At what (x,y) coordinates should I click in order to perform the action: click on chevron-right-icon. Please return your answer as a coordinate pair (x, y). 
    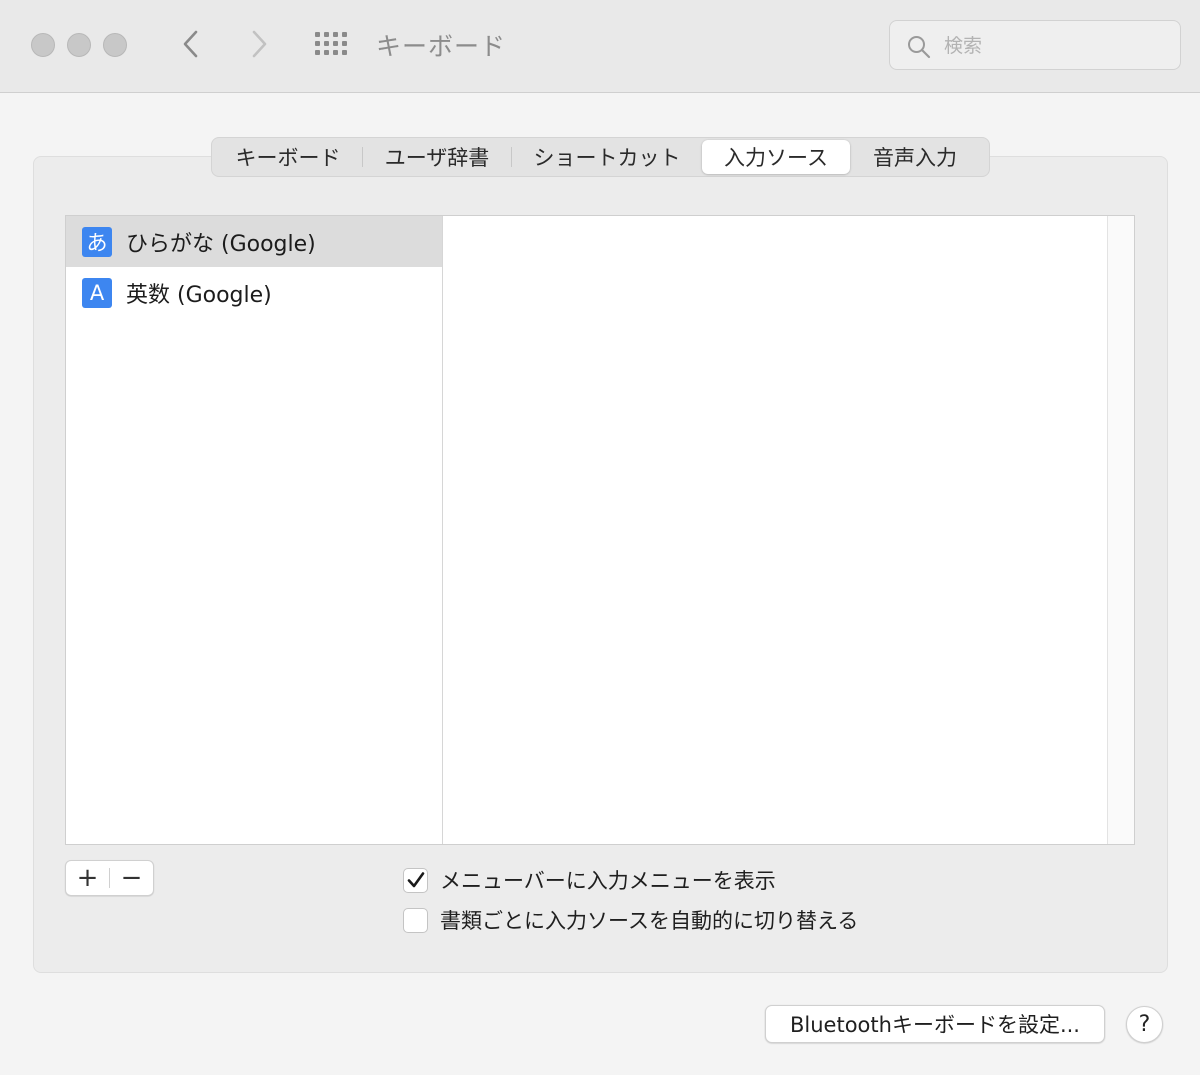
    Looking at the image, I should click on (259, 44).